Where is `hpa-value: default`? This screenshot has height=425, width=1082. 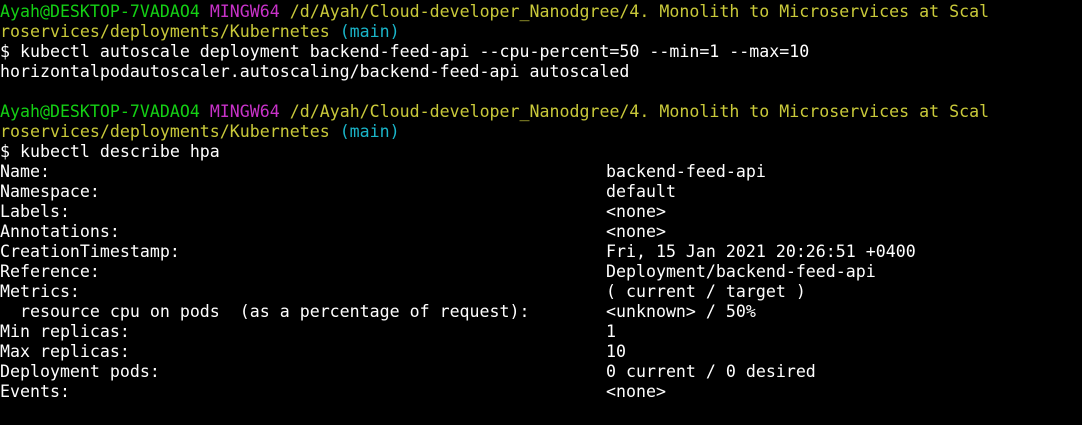 hpa-value: default is located at coordinates (641, 191).